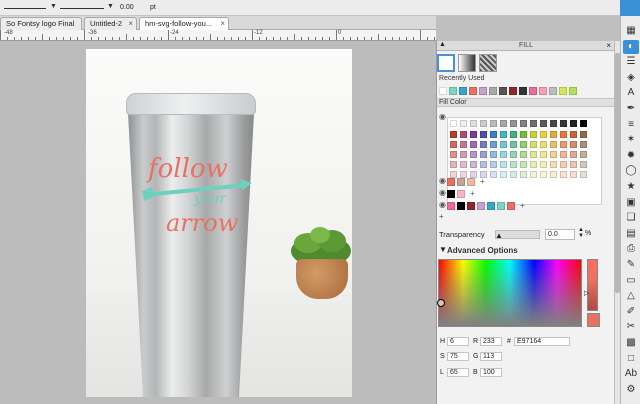 Image resolution: width=640 pixels, height=404 pixels. I want to click on fill-type-gradient, so click(467, 63).